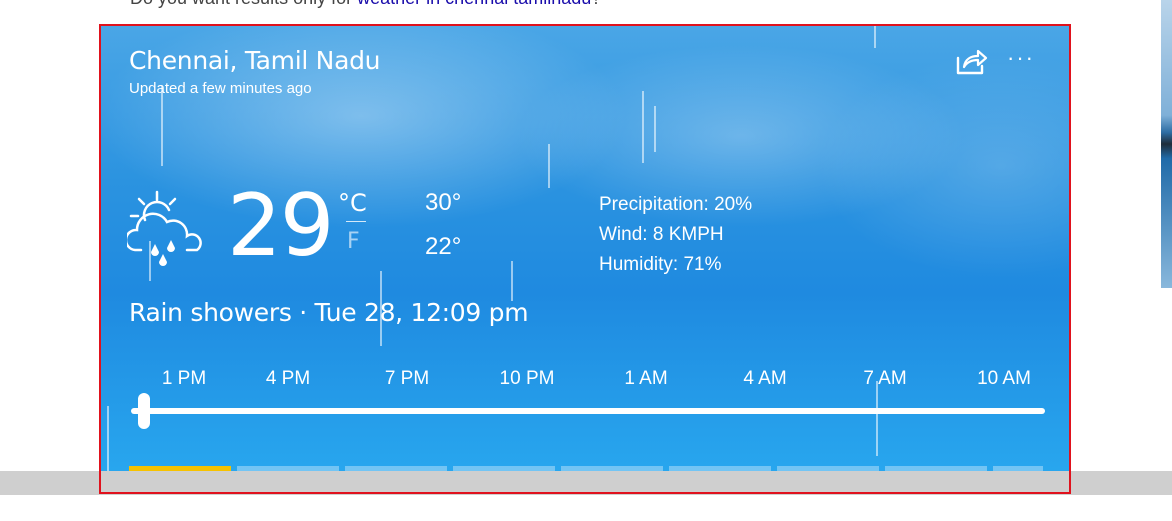  Describe the element at coordinates (356, 221) in the screenshot. I see `unit-divider` at that location.